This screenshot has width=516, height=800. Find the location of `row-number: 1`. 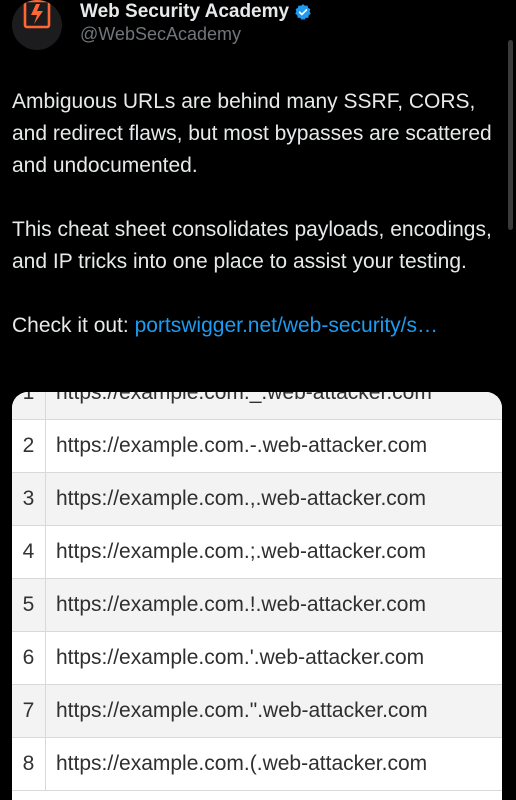

row-number: 1 is located at coordinates (29, 405).